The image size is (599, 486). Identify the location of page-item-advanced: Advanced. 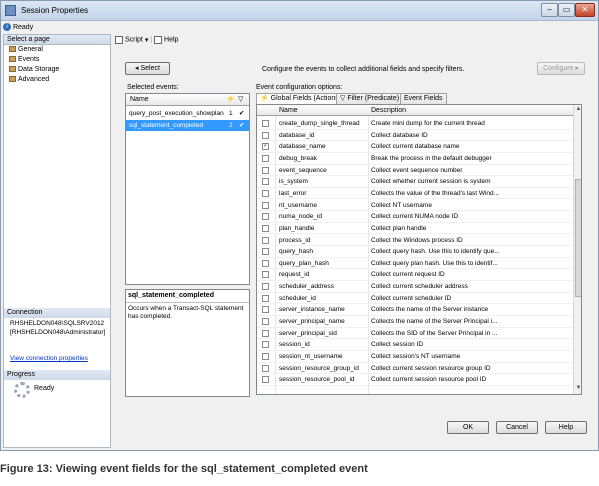
(57, 80).